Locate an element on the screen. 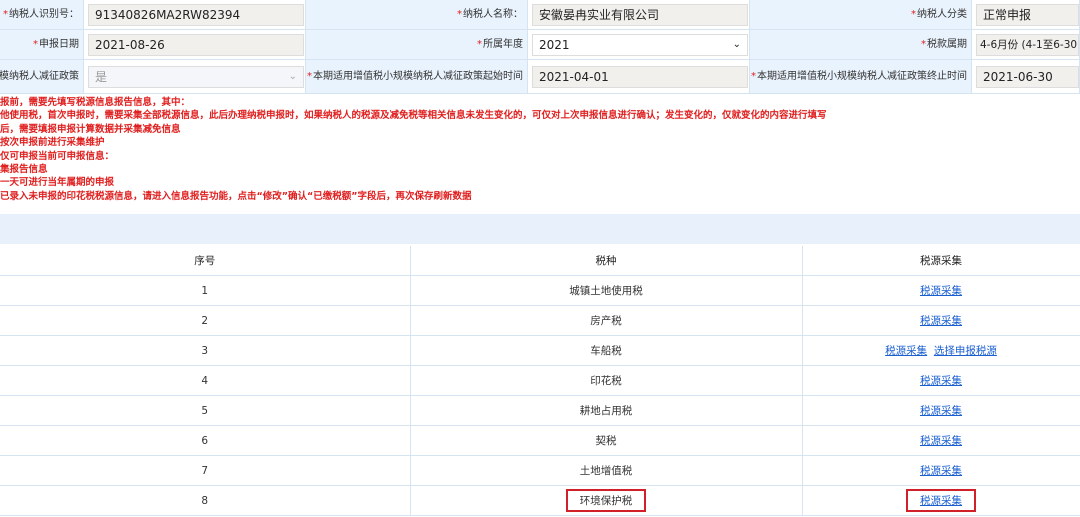  taxpayer-id-cell: 91340826MA2RW82394 is located at coordinates (195, 15).